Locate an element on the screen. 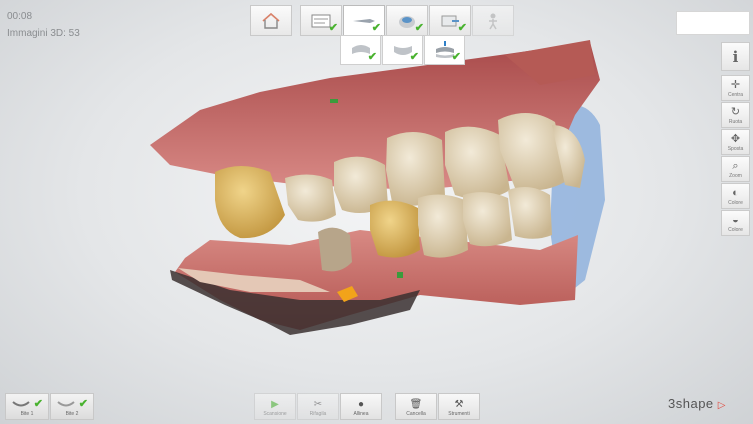 The width and height of the screenshot is (753, 424). color-button: ◐ Colore is located at coordinates (735, 196).